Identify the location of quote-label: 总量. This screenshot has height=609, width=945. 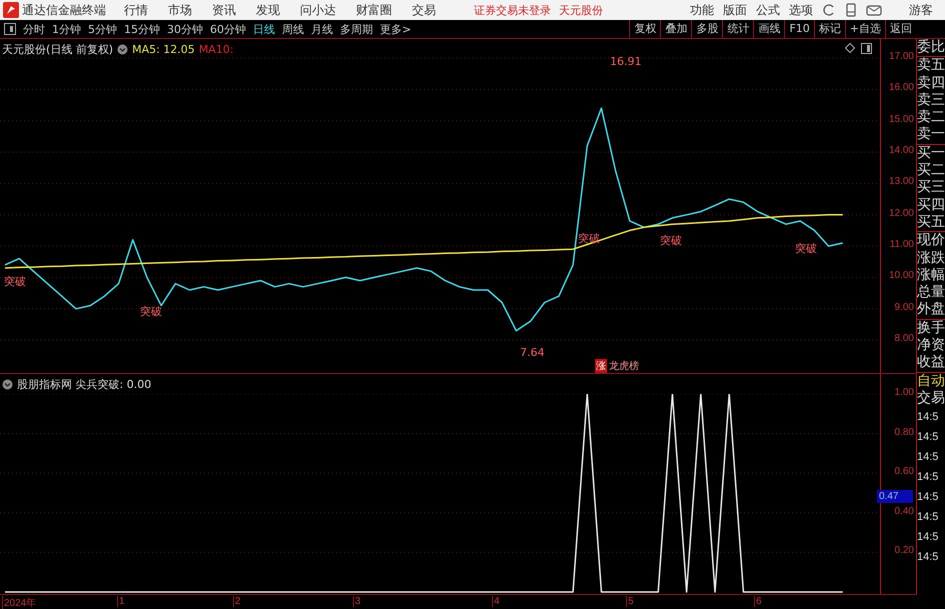
(931, 293).